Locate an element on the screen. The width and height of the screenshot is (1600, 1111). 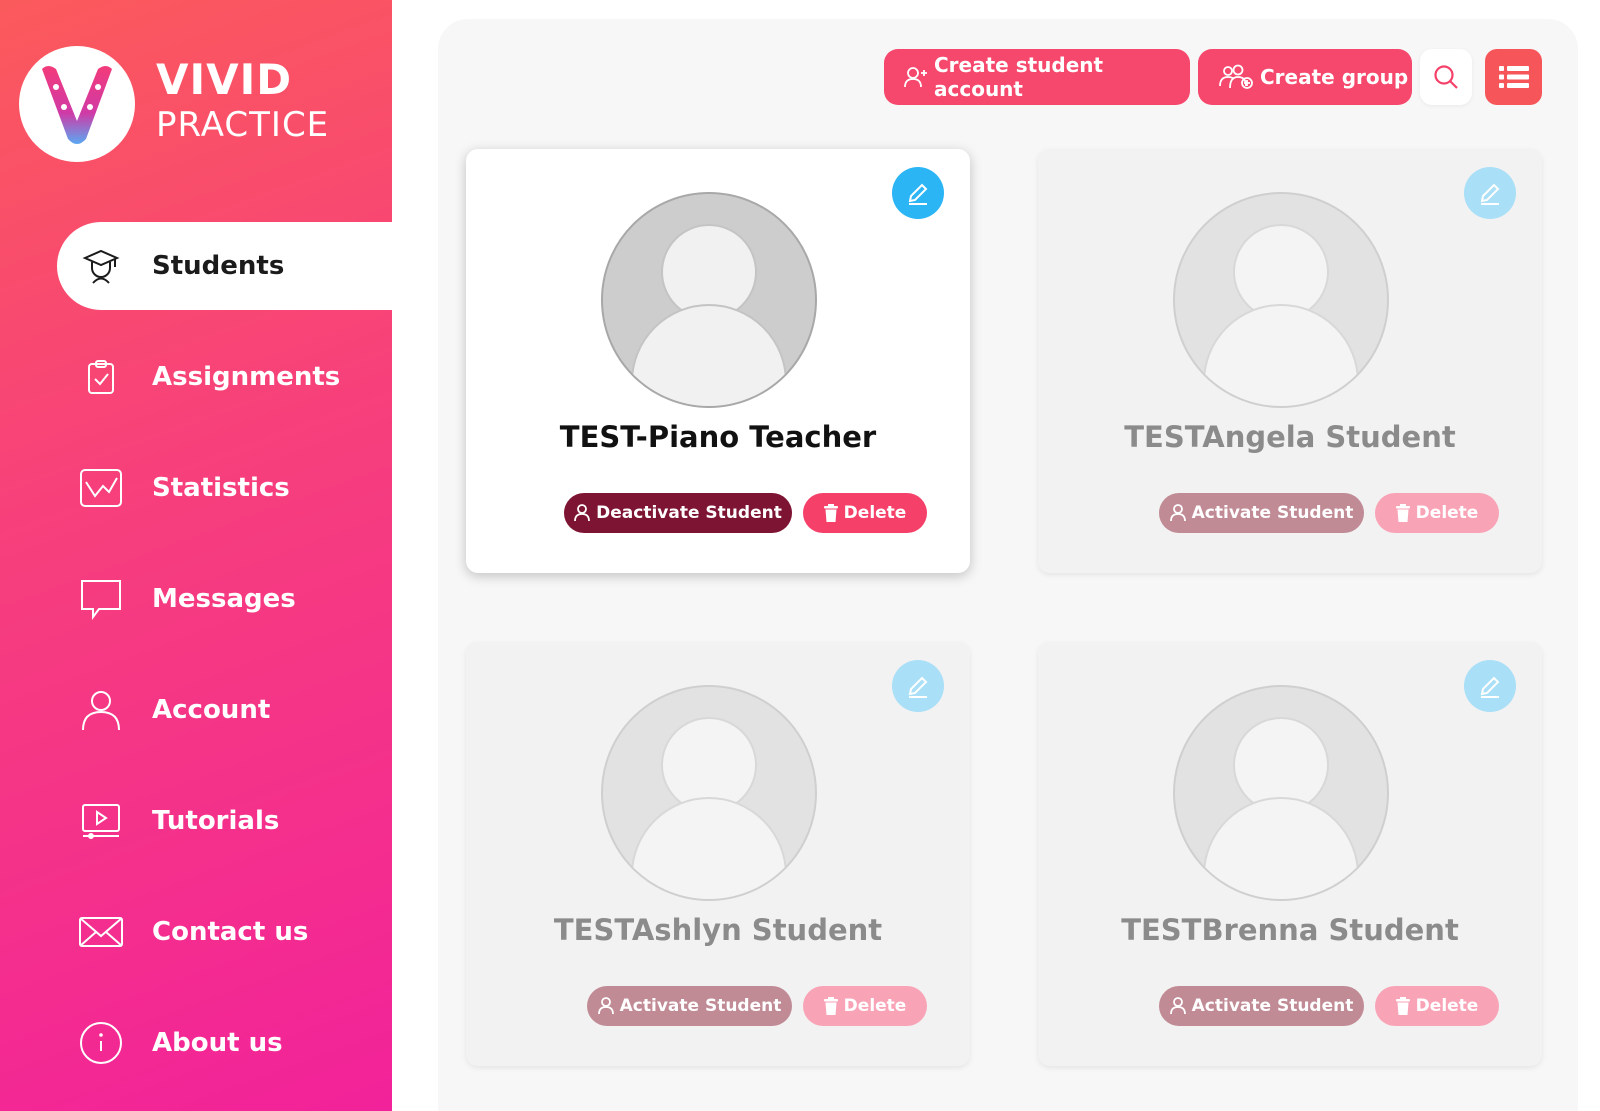
sidebar-item-label: About us is located at coordinates (217, 1043).